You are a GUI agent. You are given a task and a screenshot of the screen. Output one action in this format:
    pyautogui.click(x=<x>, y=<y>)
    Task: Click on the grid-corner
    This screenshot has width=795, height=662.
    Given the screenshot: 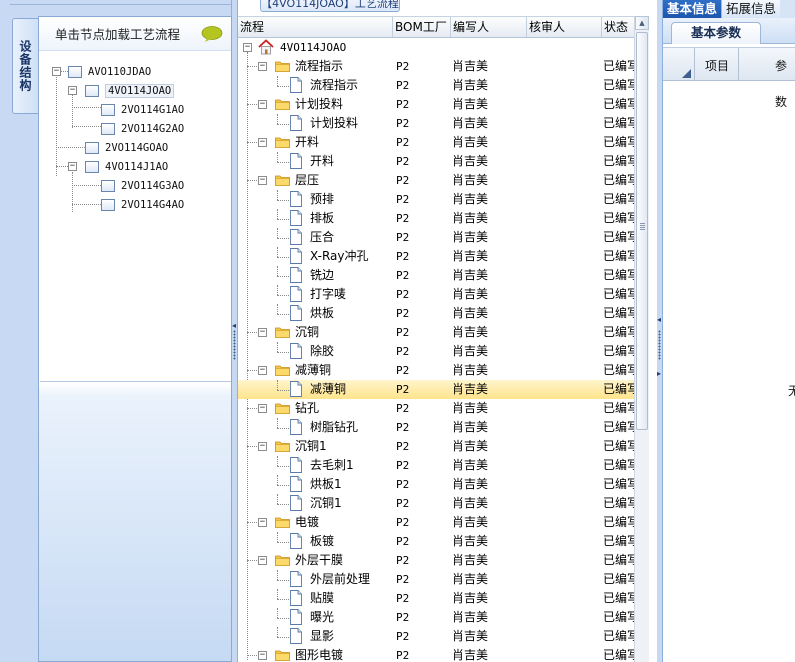 What is the action you would take?
    pyautogui.click(x=679, y=64)
    